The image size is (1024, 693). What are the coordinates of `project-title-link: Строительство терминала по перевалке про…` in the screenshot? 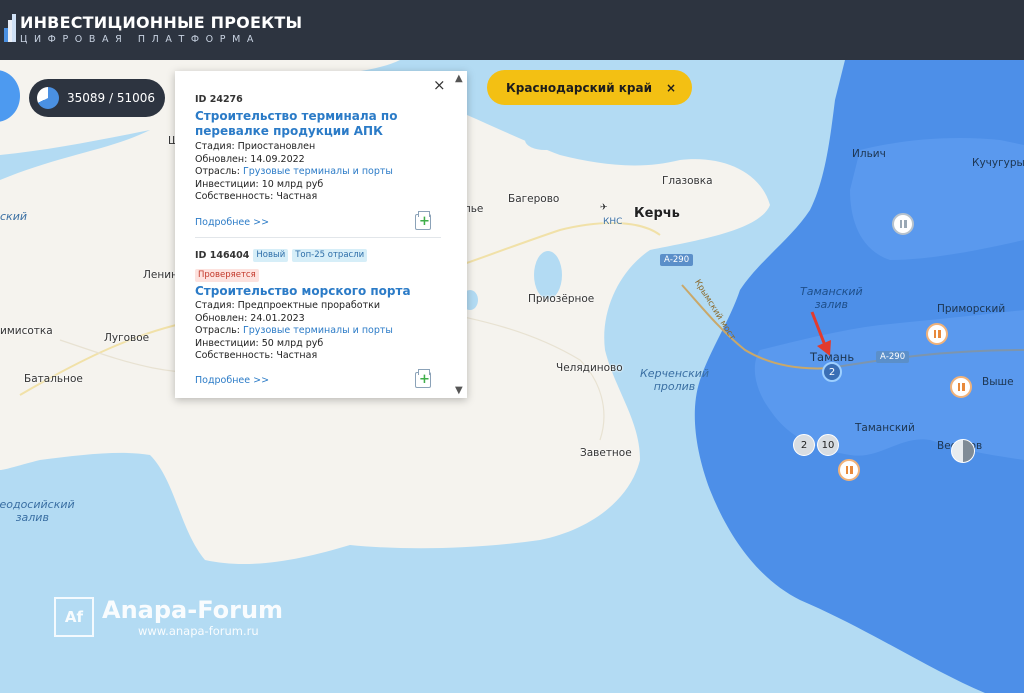 It's located at (318, 124).